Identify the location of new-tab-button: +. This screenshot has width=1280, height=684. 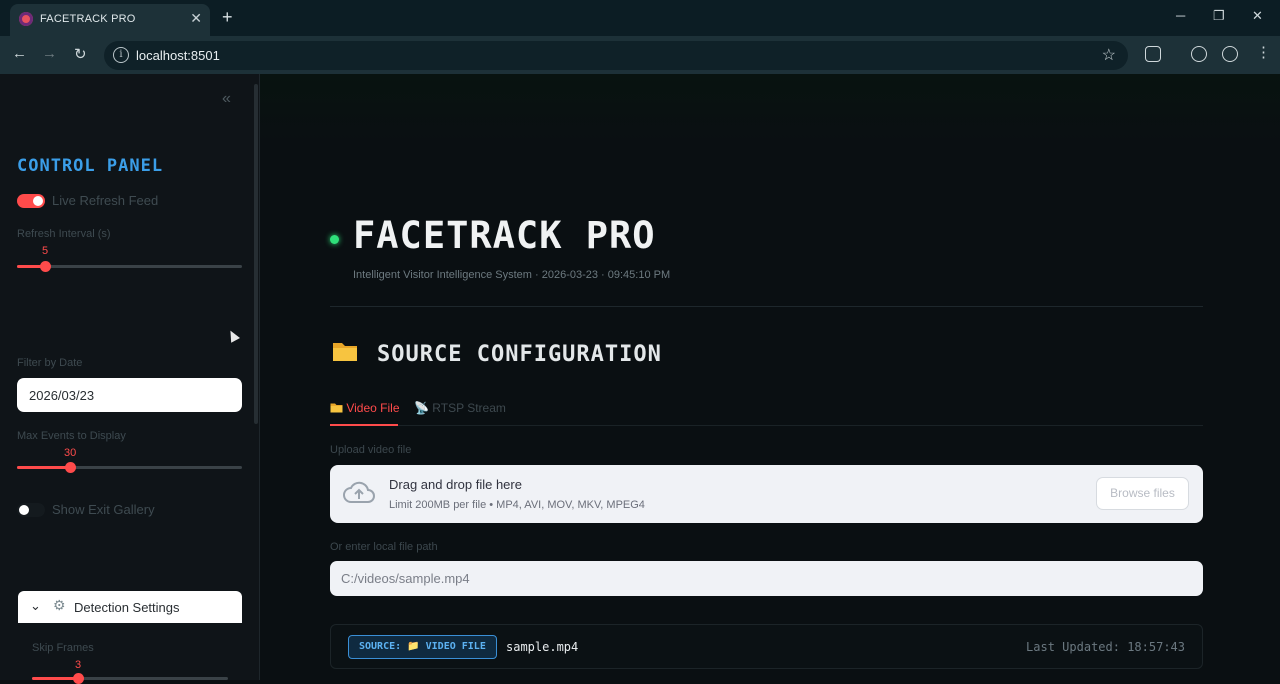
(227, 17).